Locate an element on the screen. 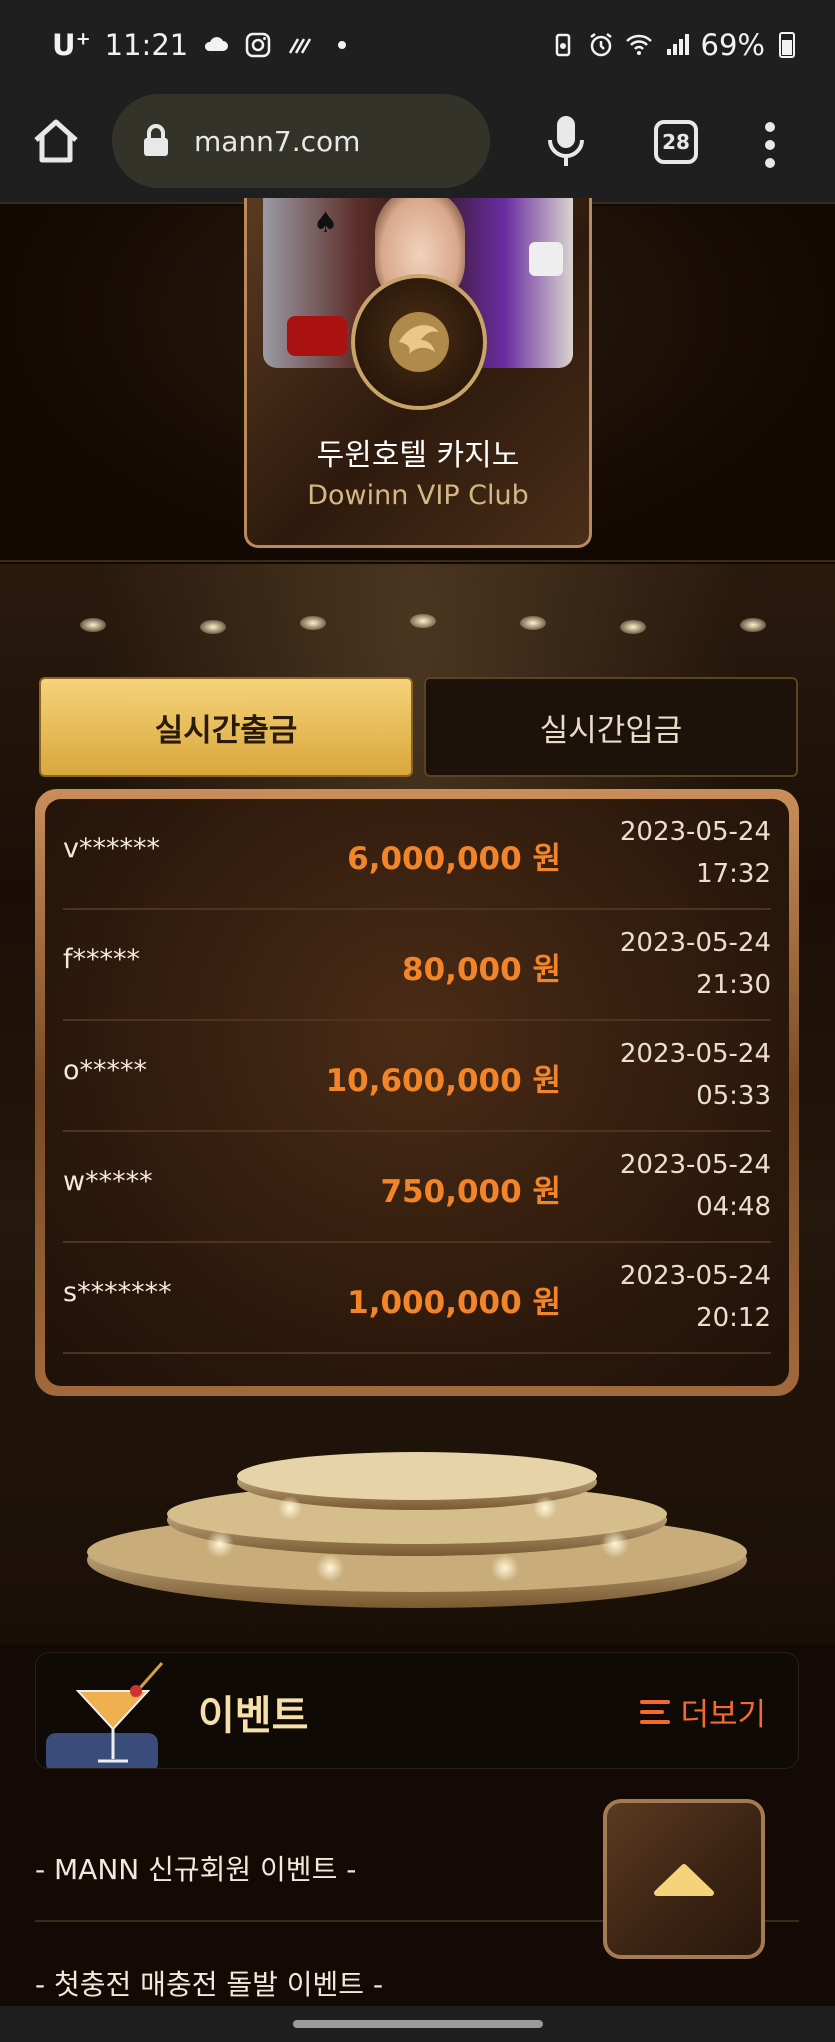 The height and width of the screenshot is (2042, 835). more-label: 더보기 is located at coordinates (723, 1715).